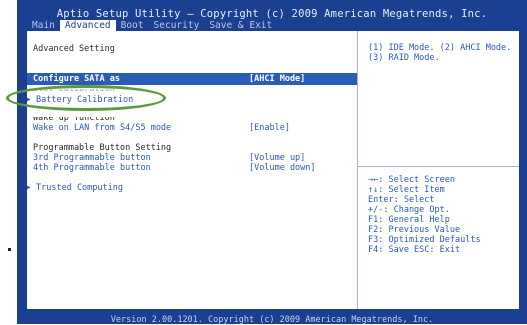  What do you see at coordinates (193, 49) in the screenshot?
I see `section-heading-advanced: Advanced Setting` at bounding box center [193, 49].